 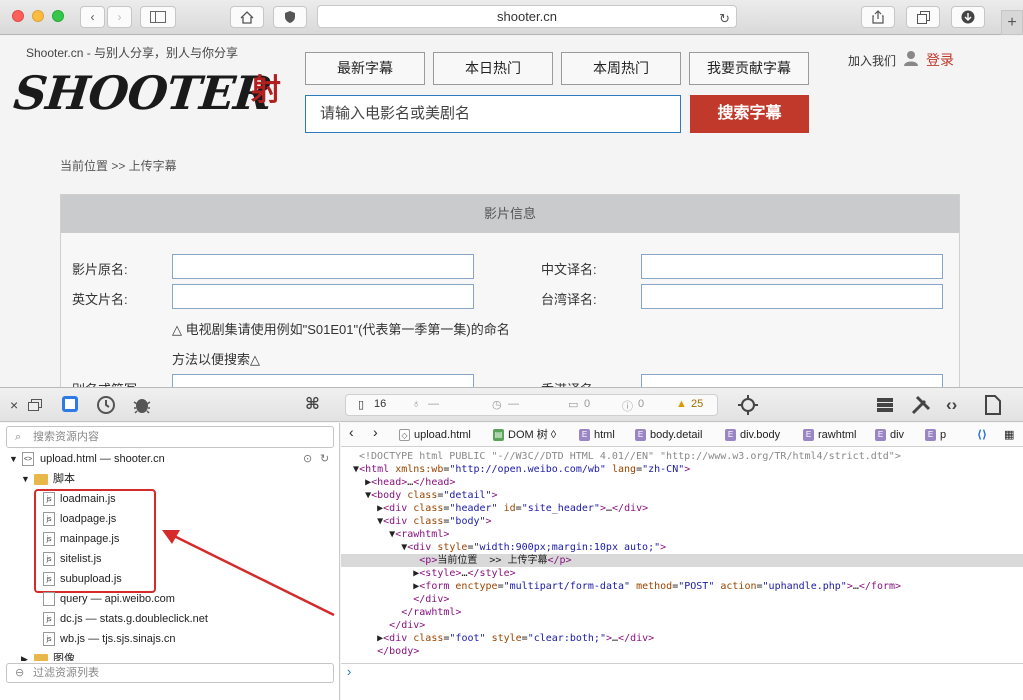 What do you see at coordinates (682, 612) in the screenshot?
I see `dom-node-rawhtml-close: </rawhtml>` at bounding box center [682, 612].